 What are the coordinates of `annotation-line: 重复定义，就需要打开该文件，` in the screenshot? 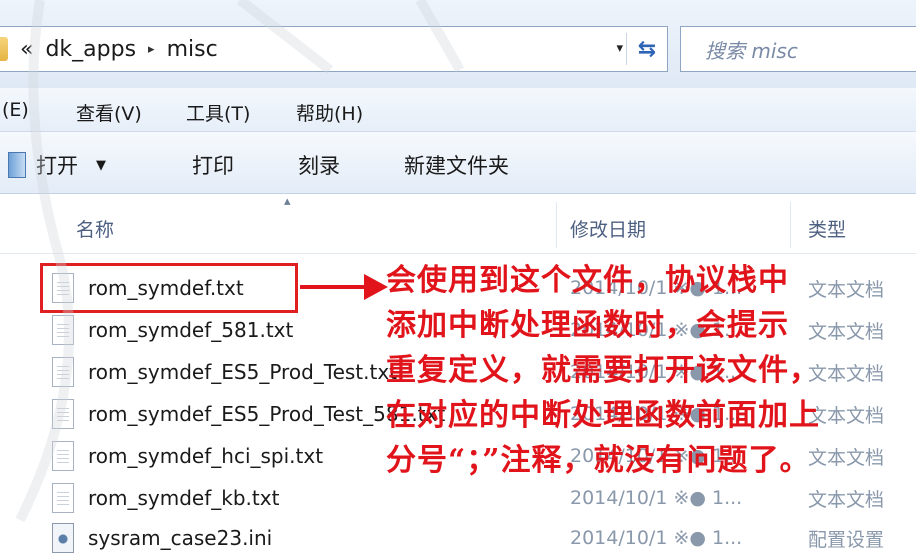 It's located at (603, 370).